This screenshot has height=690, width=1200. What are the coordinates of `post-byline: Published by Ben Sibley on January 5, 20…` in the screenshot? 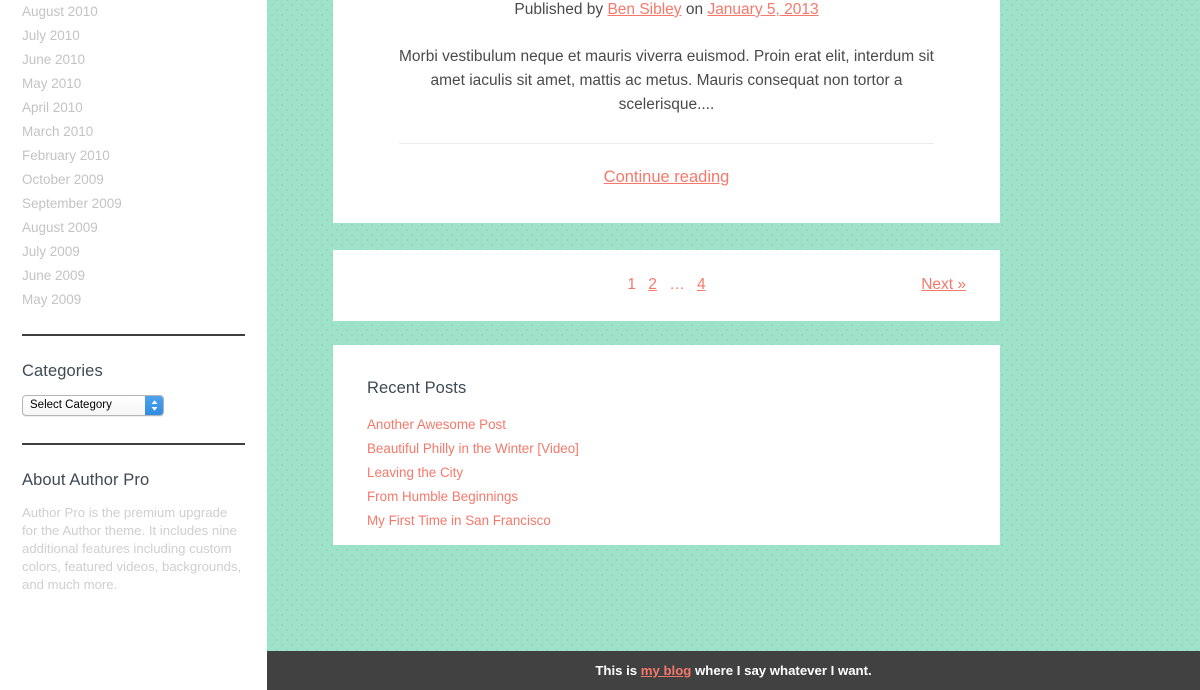 It's located at (666, 10).